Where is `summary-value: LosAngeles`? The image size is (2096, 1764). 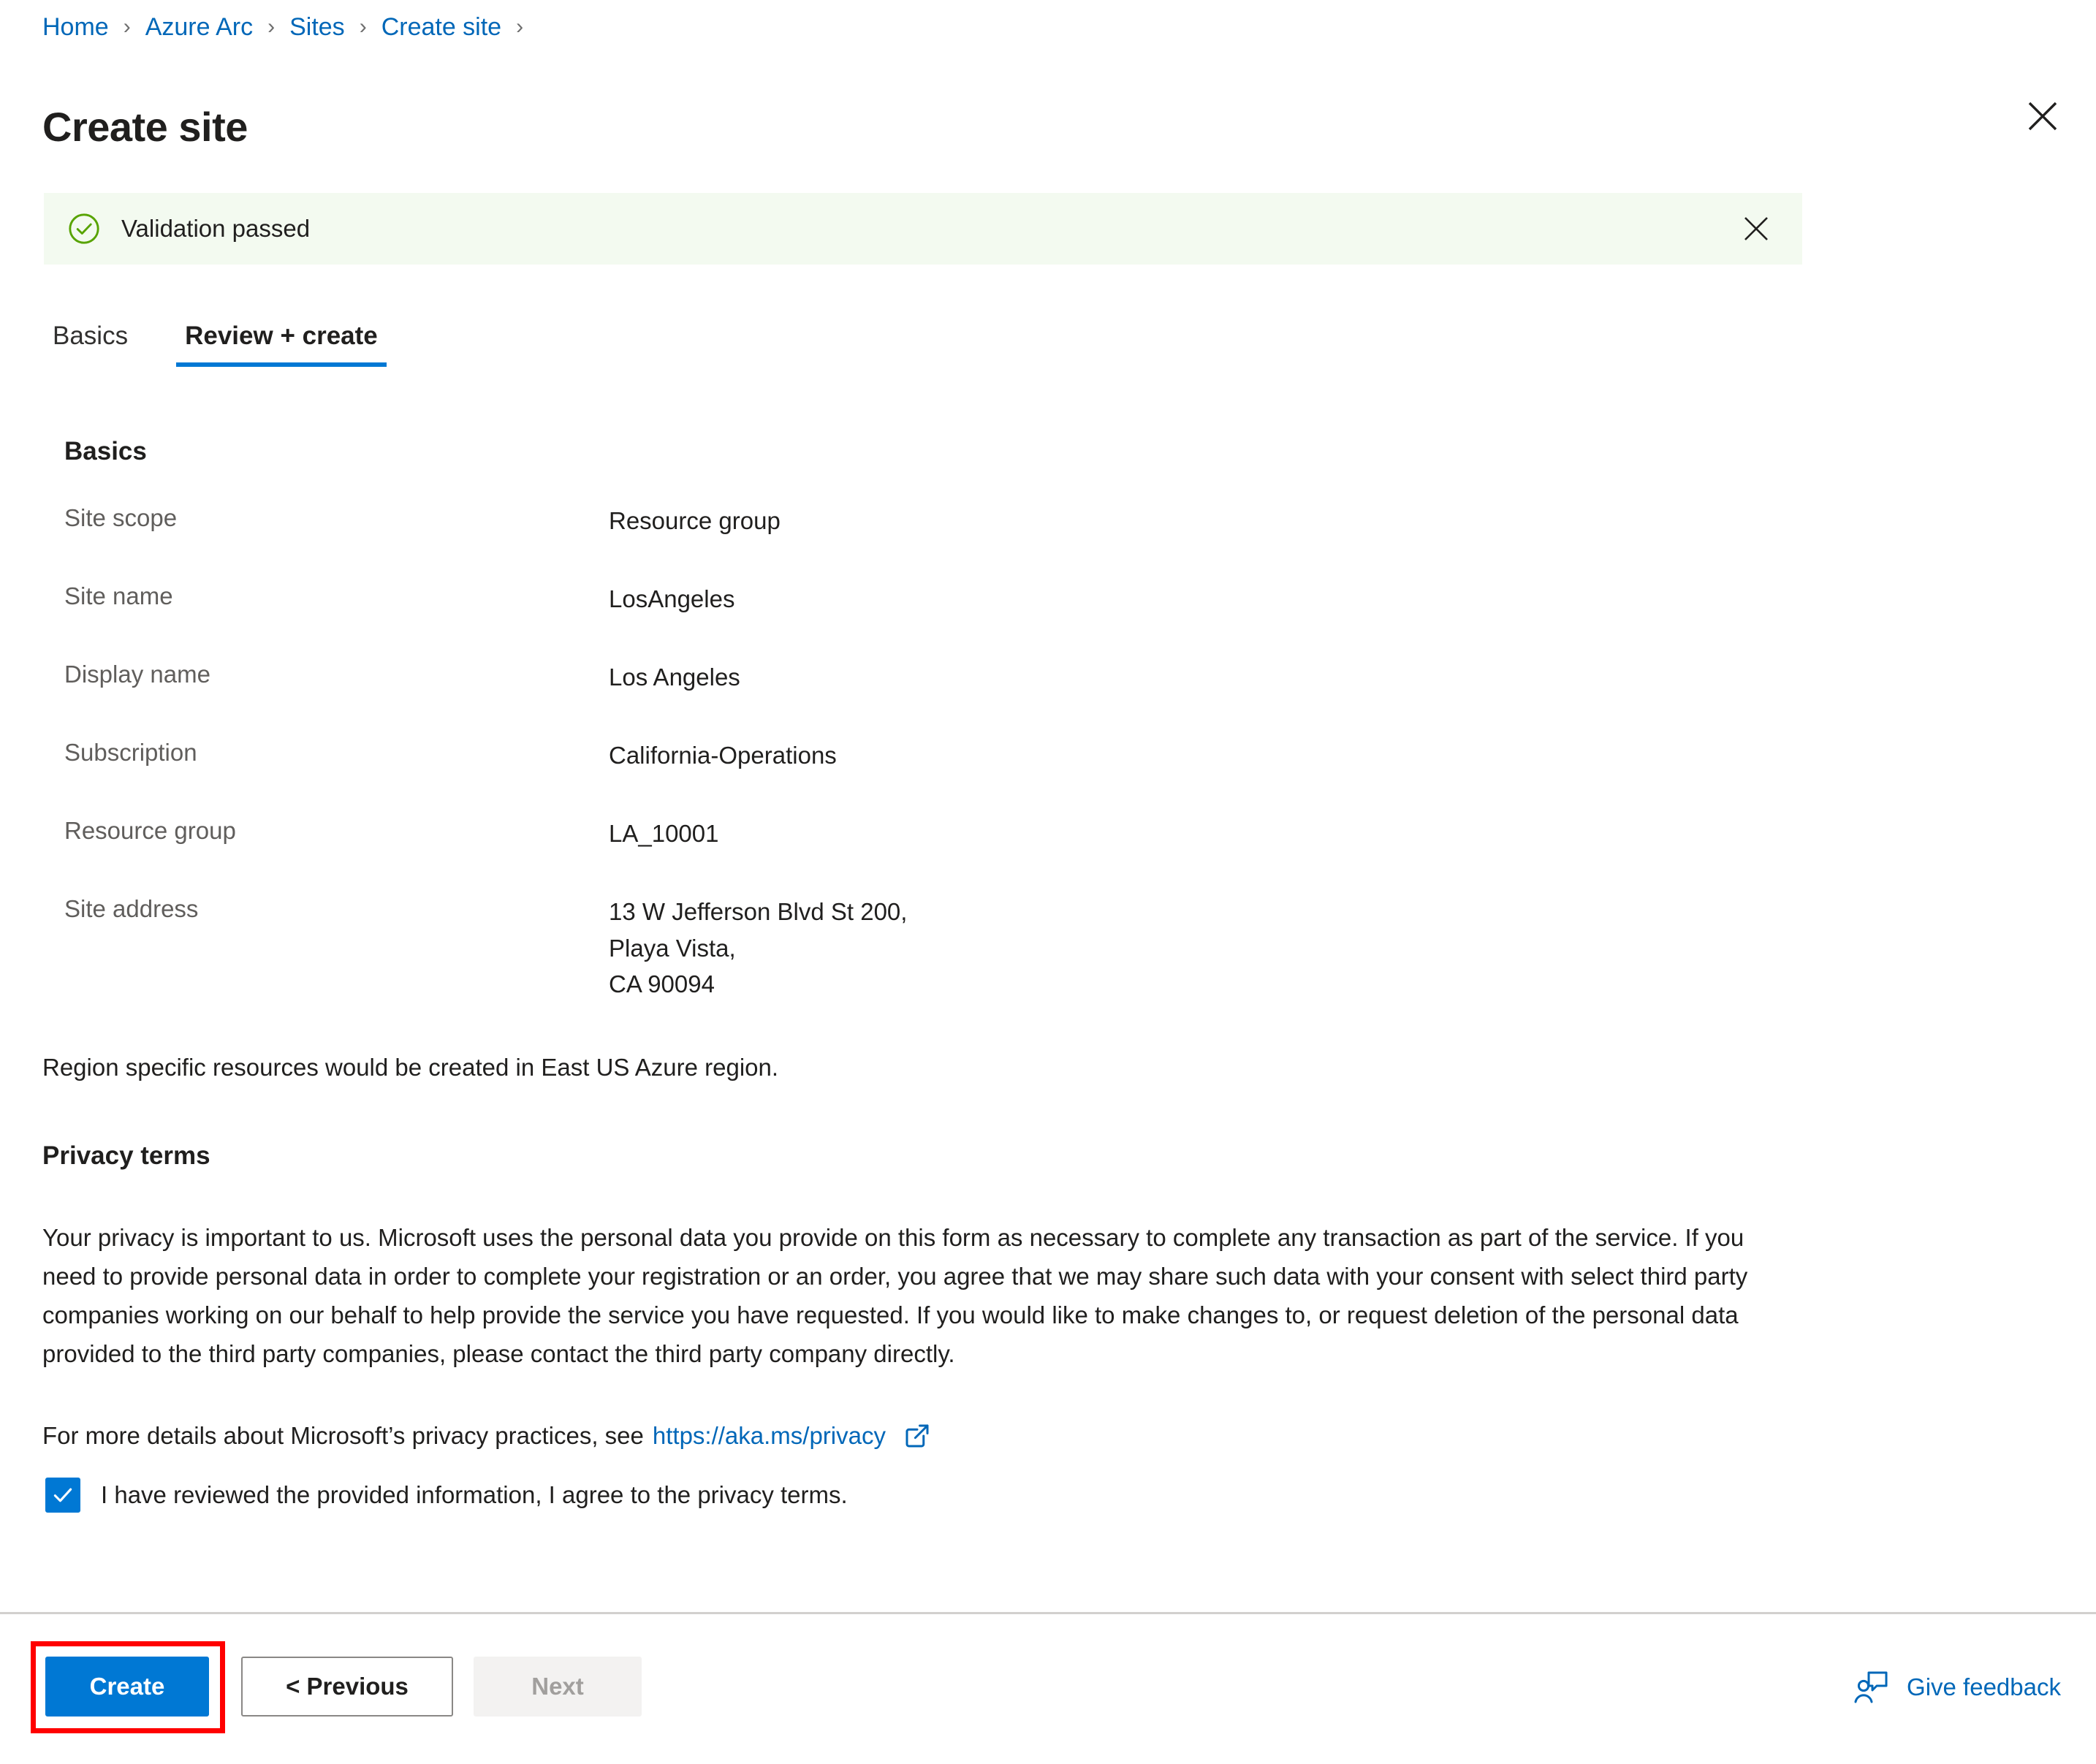 summary-value: LosAngeles is located at coordinates (672, 598).